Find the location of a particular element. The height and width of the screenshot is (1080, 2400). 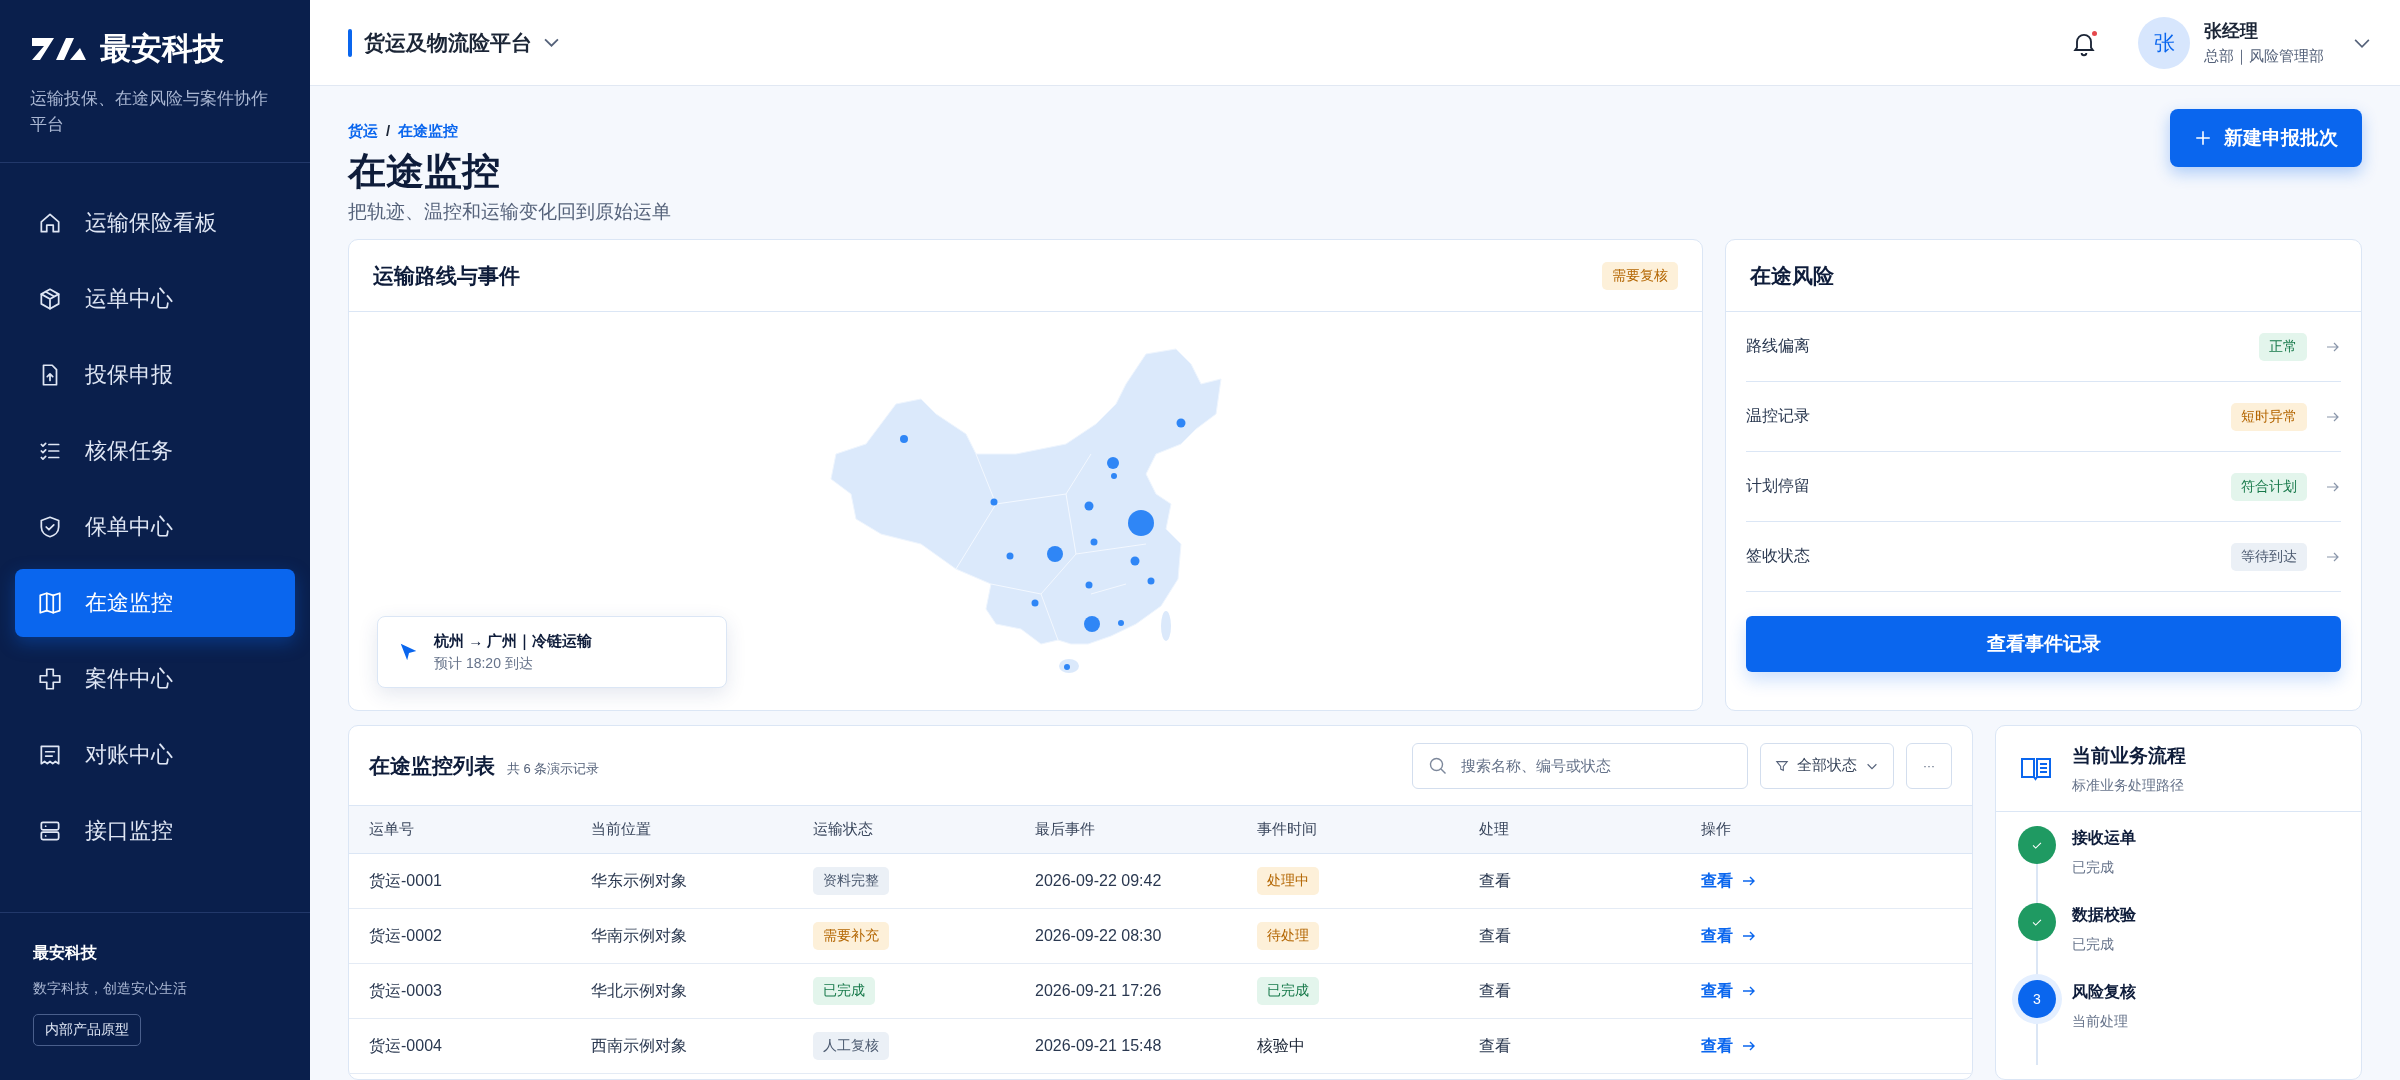

table-cell-text: 华东示例对象 is located at coordinates (639, 880).